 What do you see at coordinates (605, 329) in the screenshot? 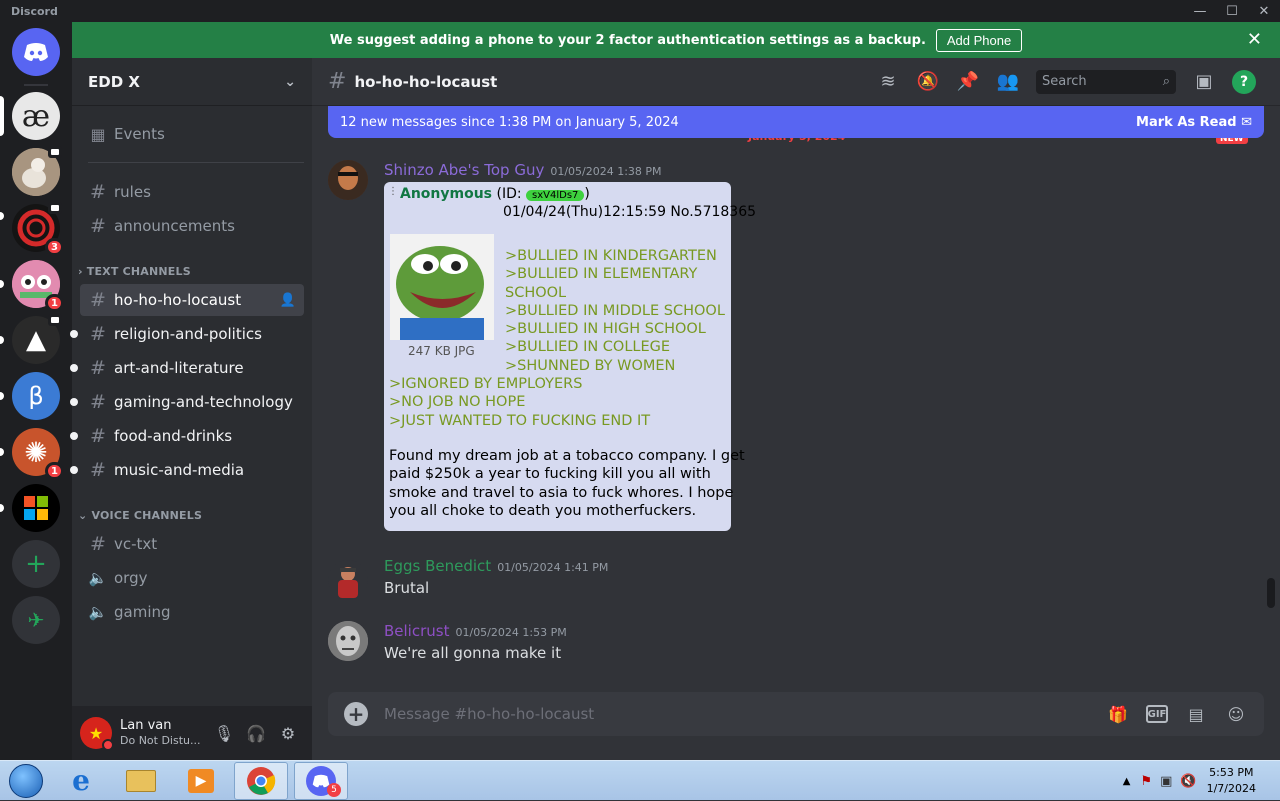
I see `greentext-line: >BULLIED IN HIGH SCHOOL` at bounding box center [605, 329].